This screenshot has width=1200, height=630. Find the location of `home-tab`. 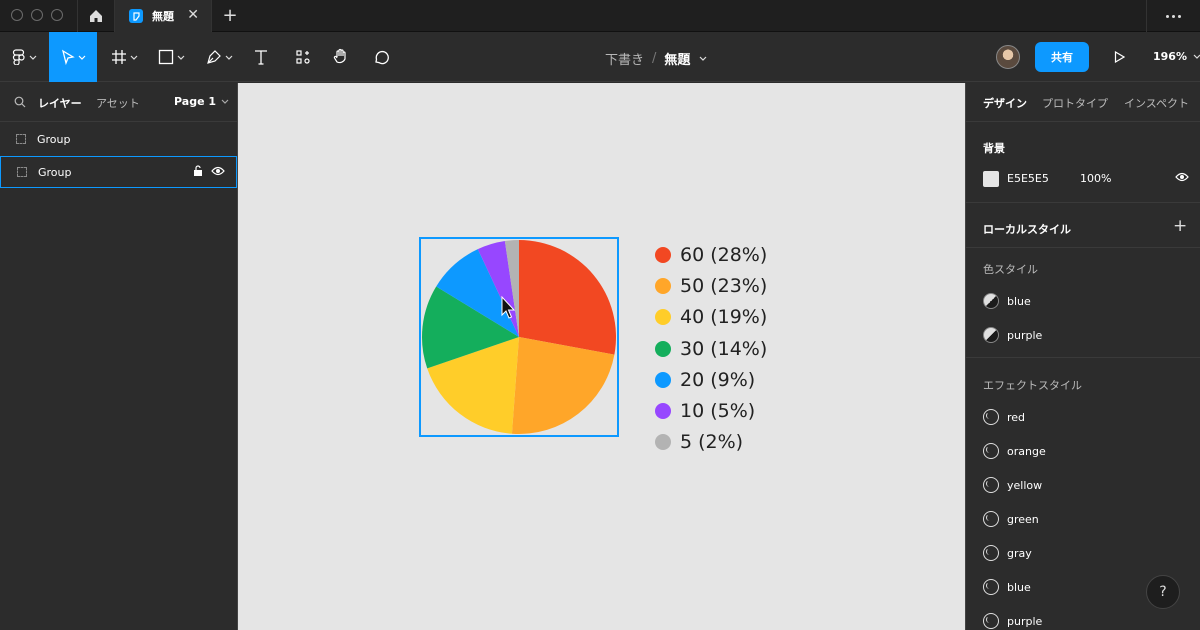

home-tab is located at coordinates (96, 16).